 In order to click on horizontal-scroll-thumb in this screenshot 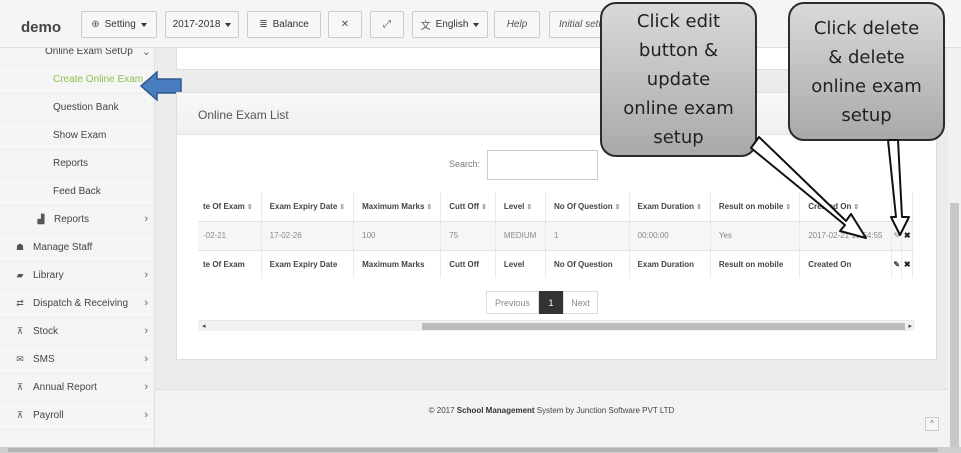, I will do `click(663, 326)`.